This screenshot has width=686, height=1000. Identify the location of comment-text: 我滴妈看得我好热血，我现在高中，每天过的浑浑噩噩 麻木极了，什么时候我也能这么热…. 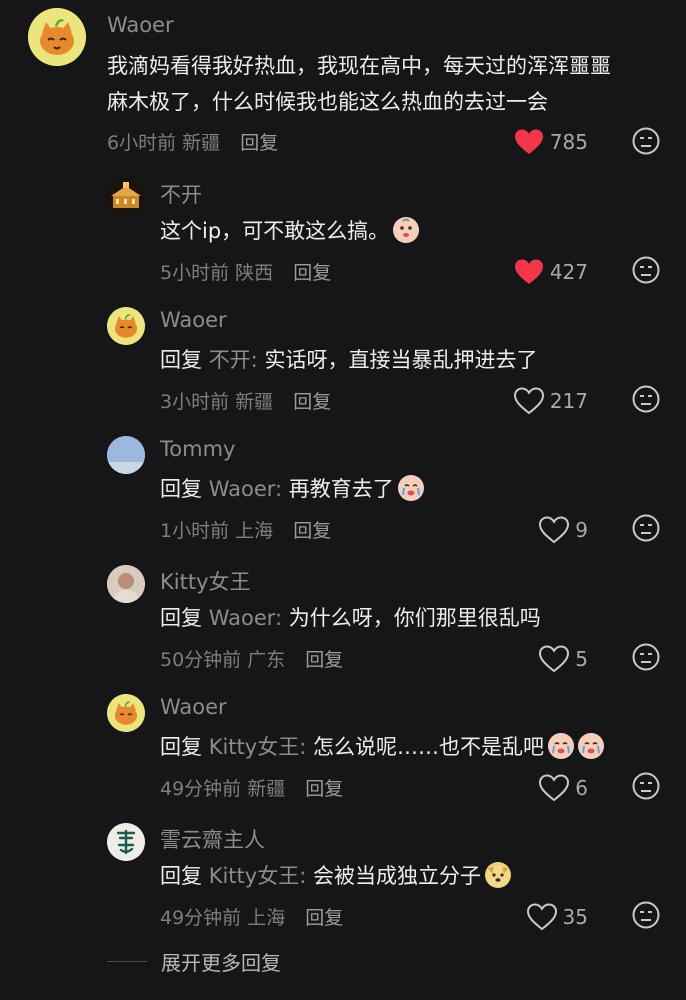
(359, 84).